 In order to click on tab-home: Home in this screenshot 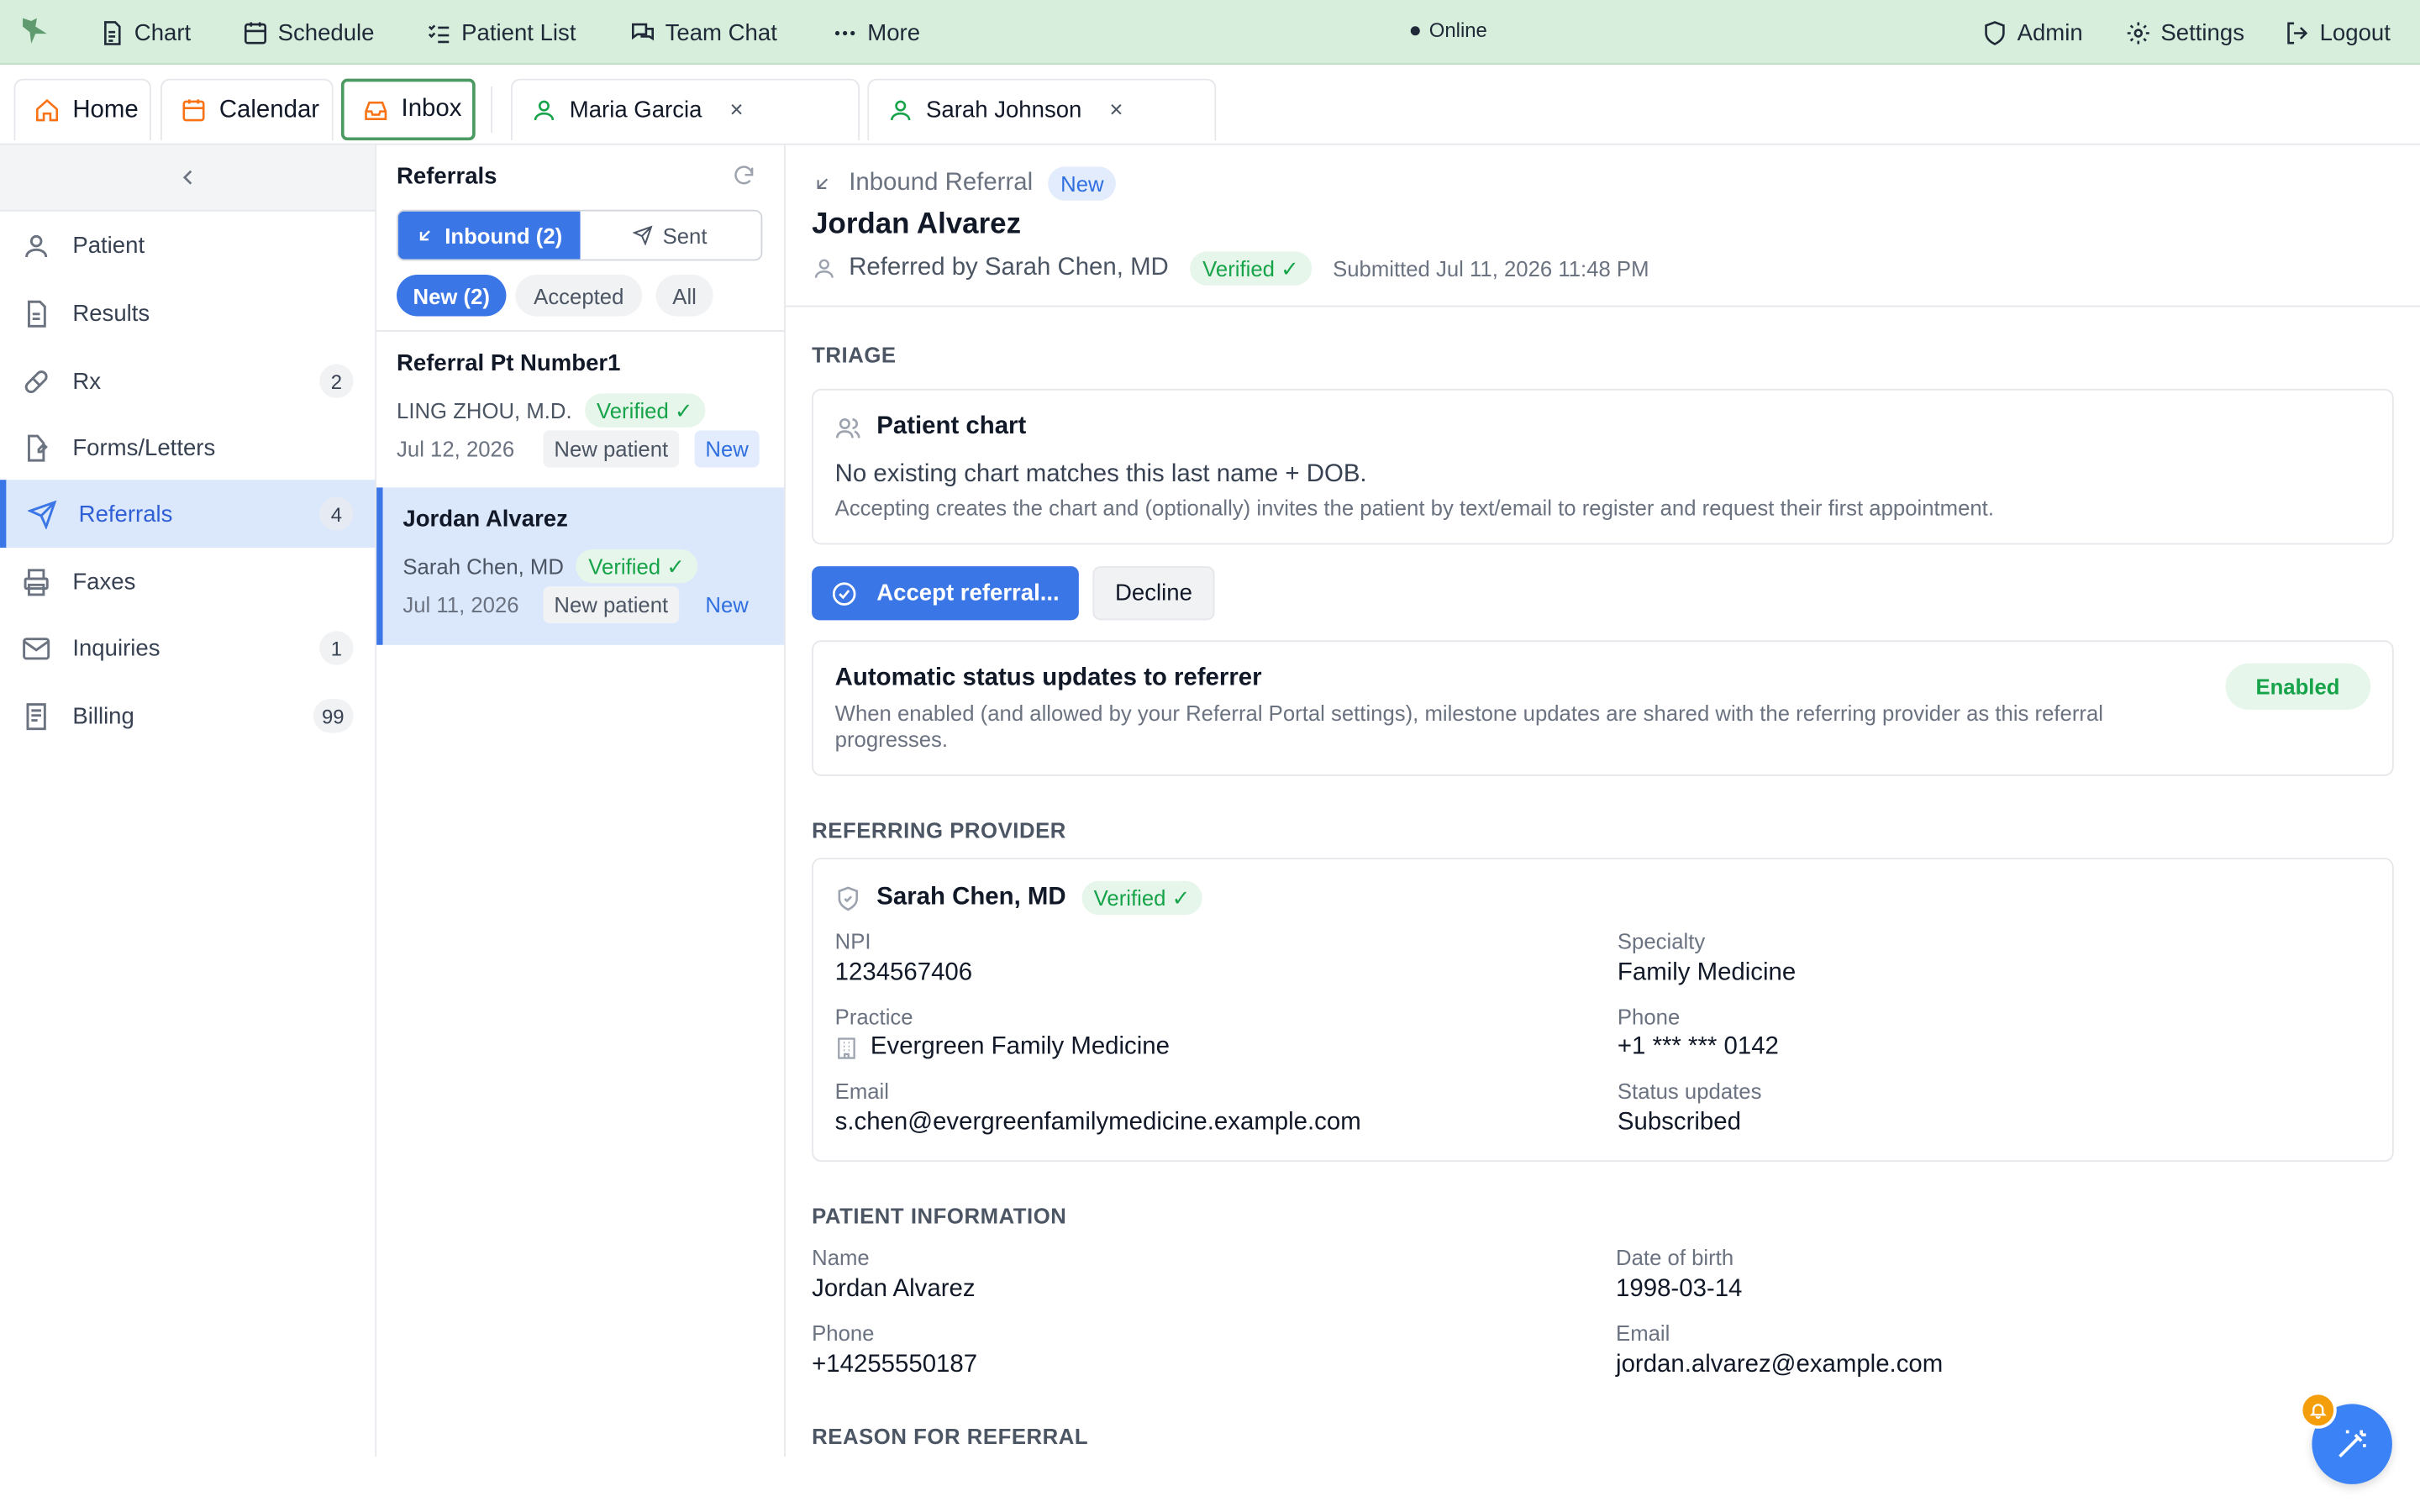, I will do `click(82, 109)`.